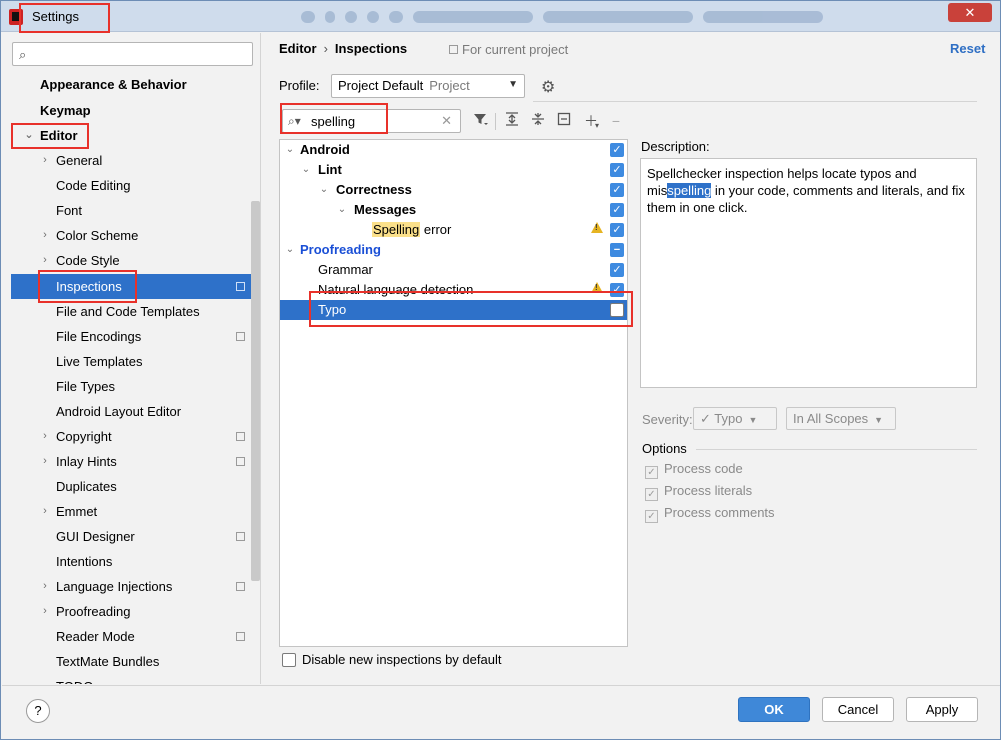 The image size is (1001, 740). Describe the element at coordinates (453, 210) in the screenshot. I see `tree-row-messages: ⌄ Messages ✓` at that location.